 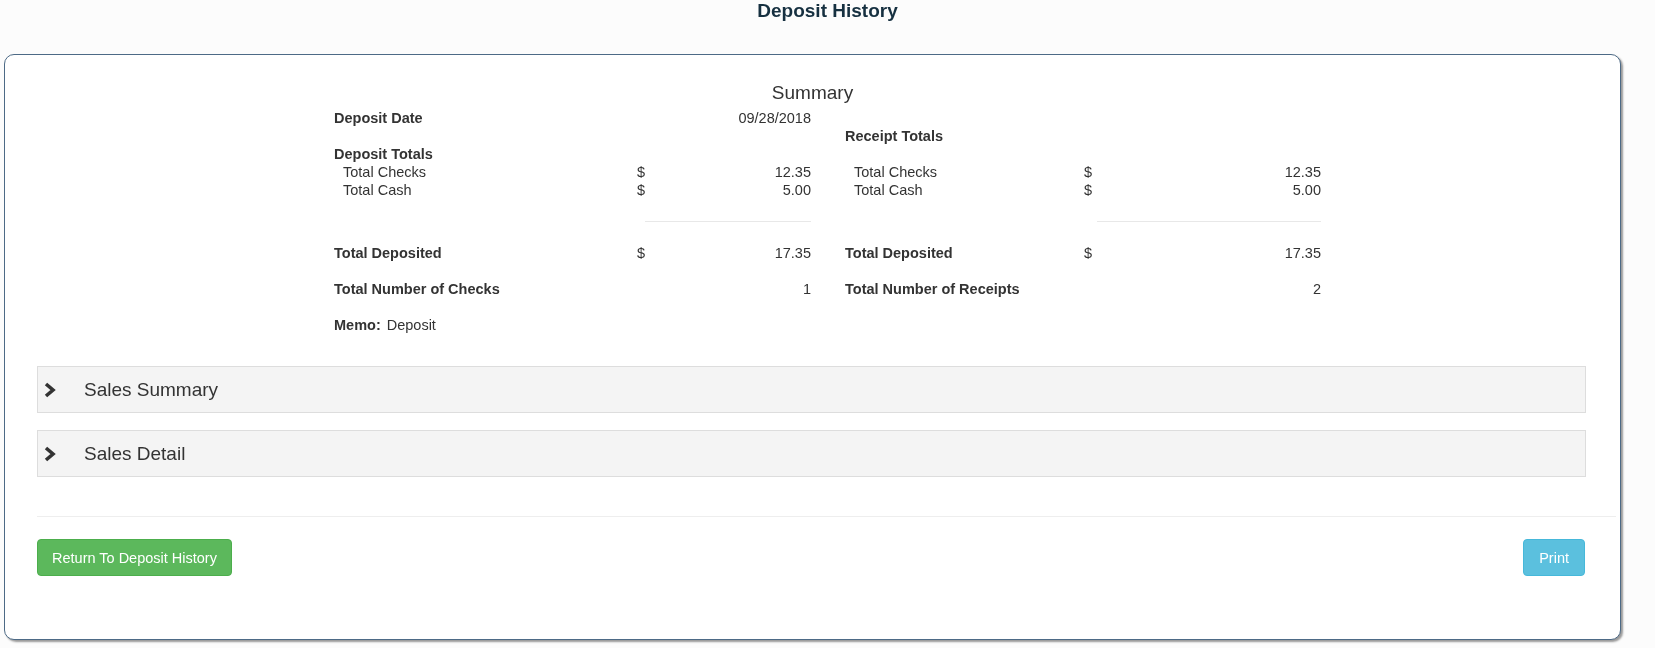 What do you see at coordinates (812, 93) in the screenshot?
I see `summary-title: Summary` at bounding box center [812, 93].